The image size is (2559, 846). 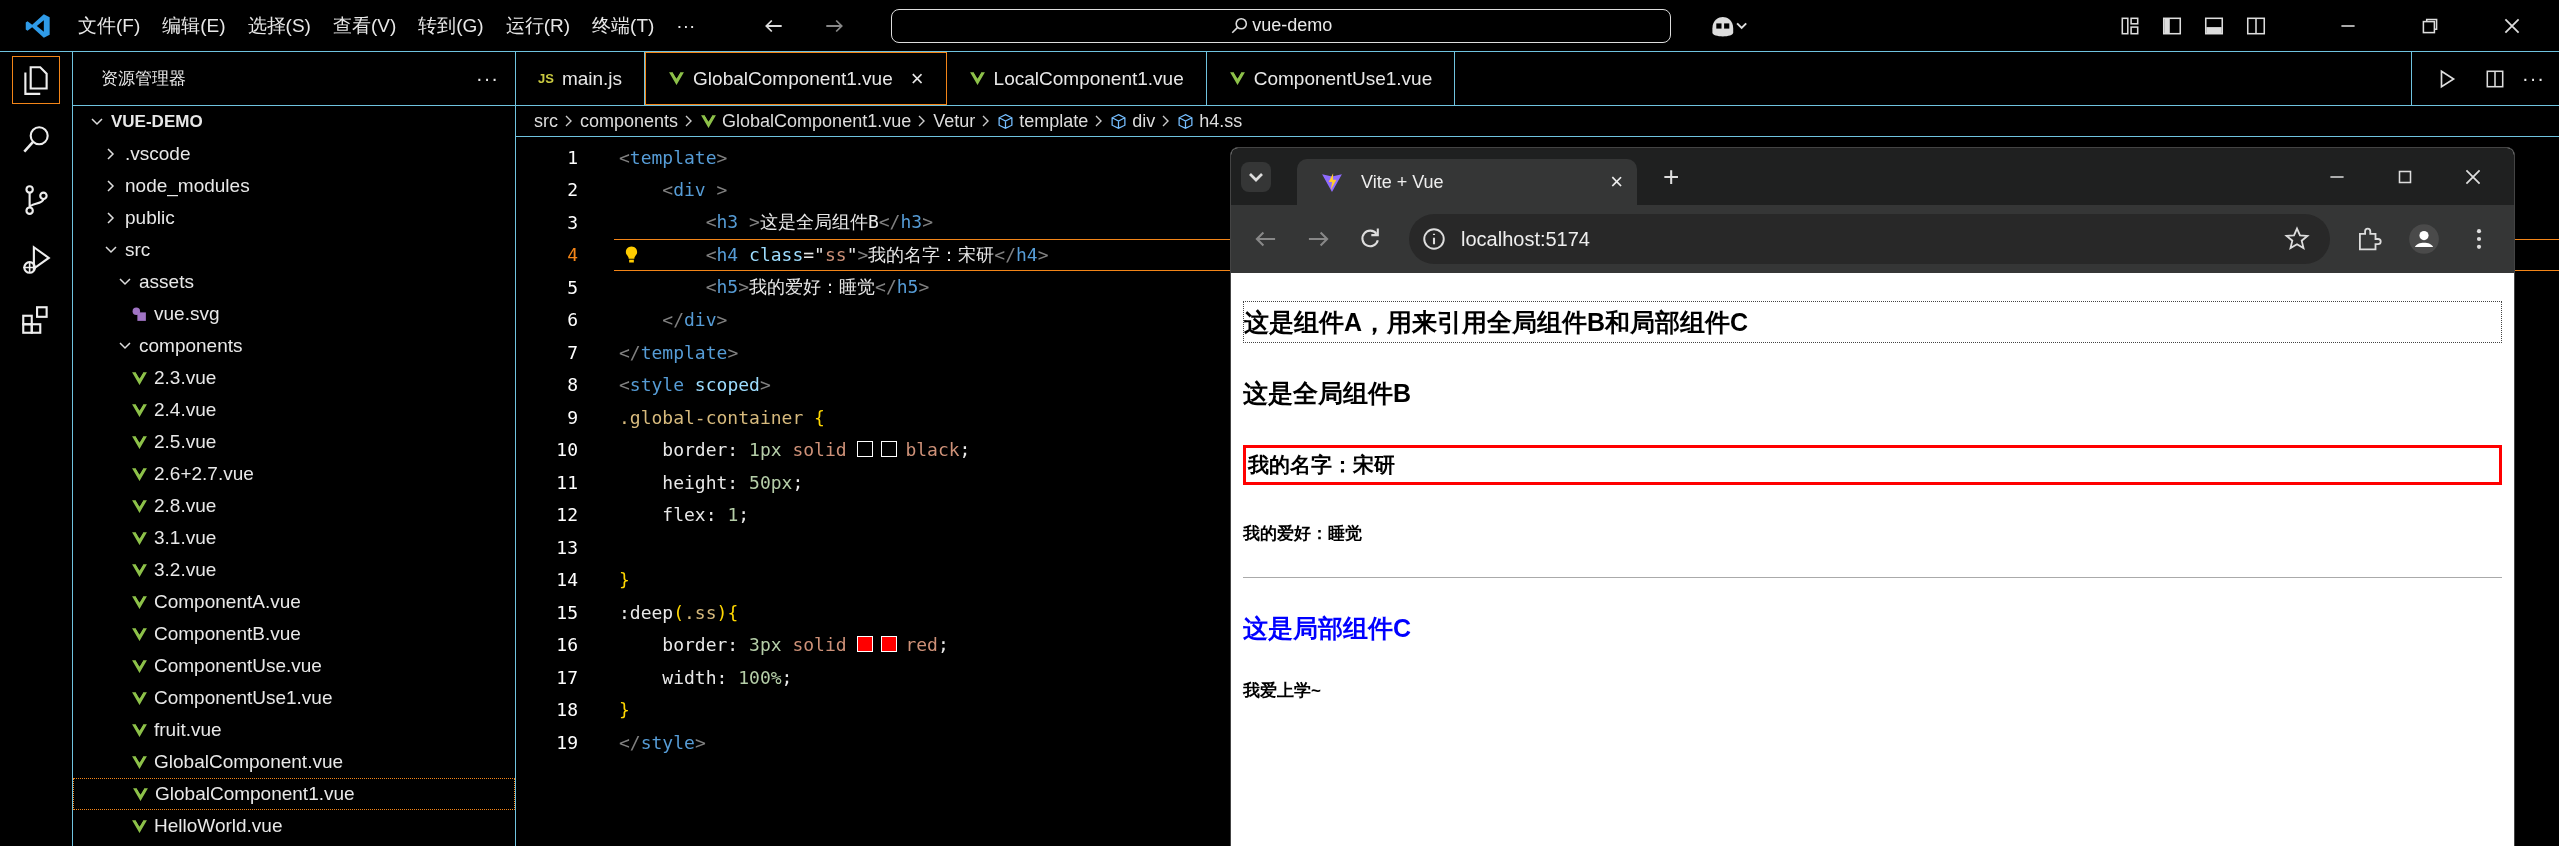 What do you see at coordinates (954, 121) in the screenshot?
I see `breadcrumb-item: Vetur` at bounding box center [954, 121].